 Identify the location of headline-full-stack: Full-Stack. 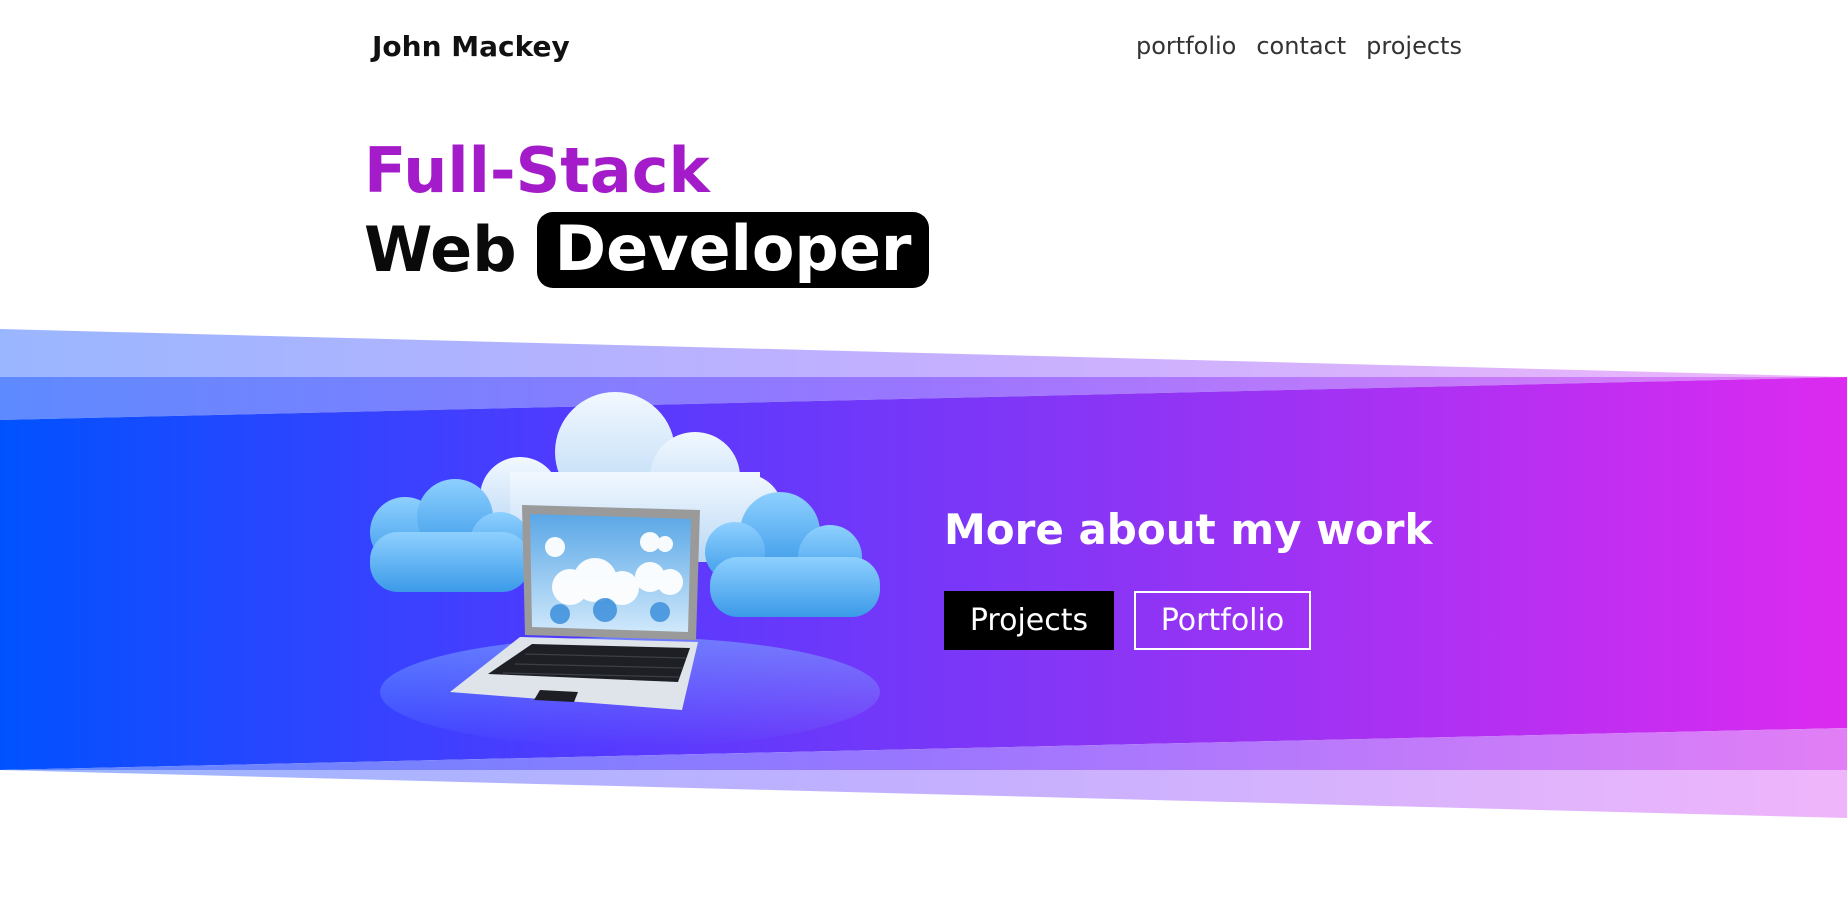
(537, 170).